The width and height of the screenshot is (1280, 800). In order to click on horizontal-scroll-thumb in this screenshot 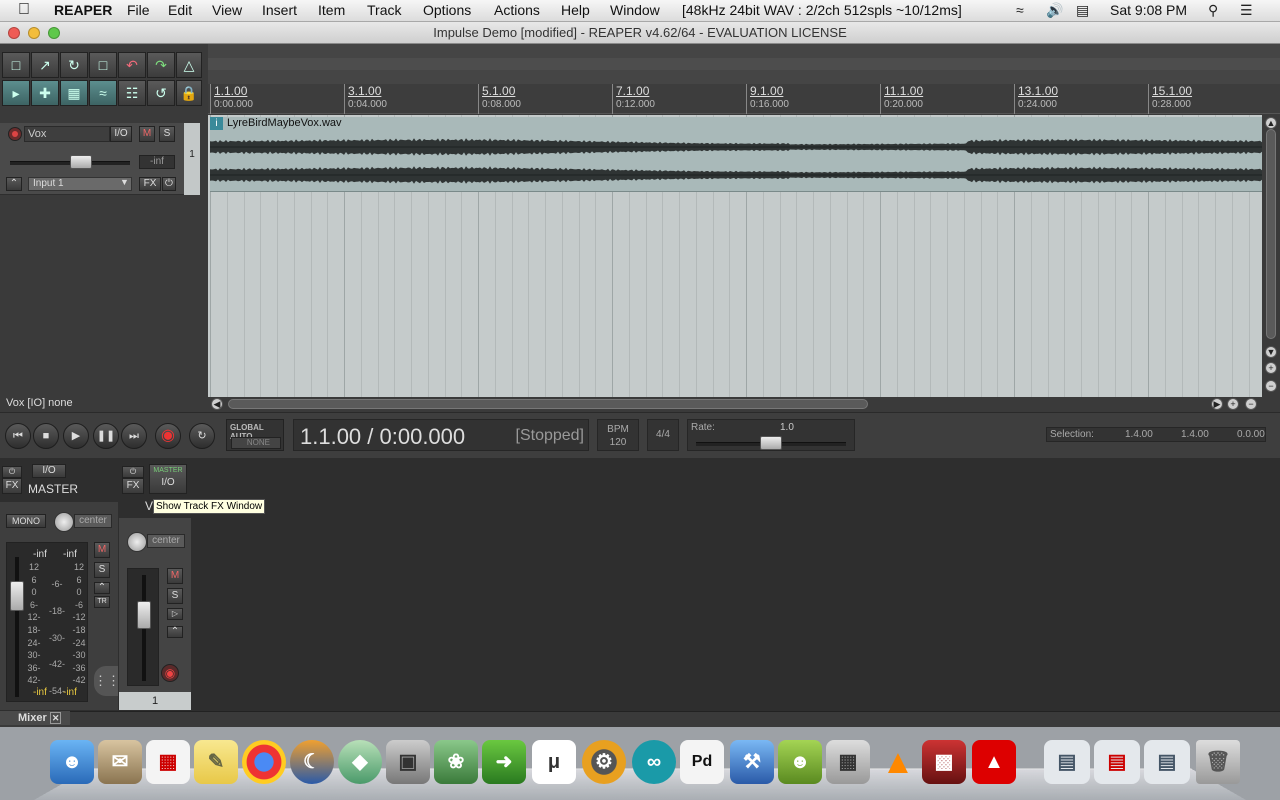, I will do `click(548, 404)`.